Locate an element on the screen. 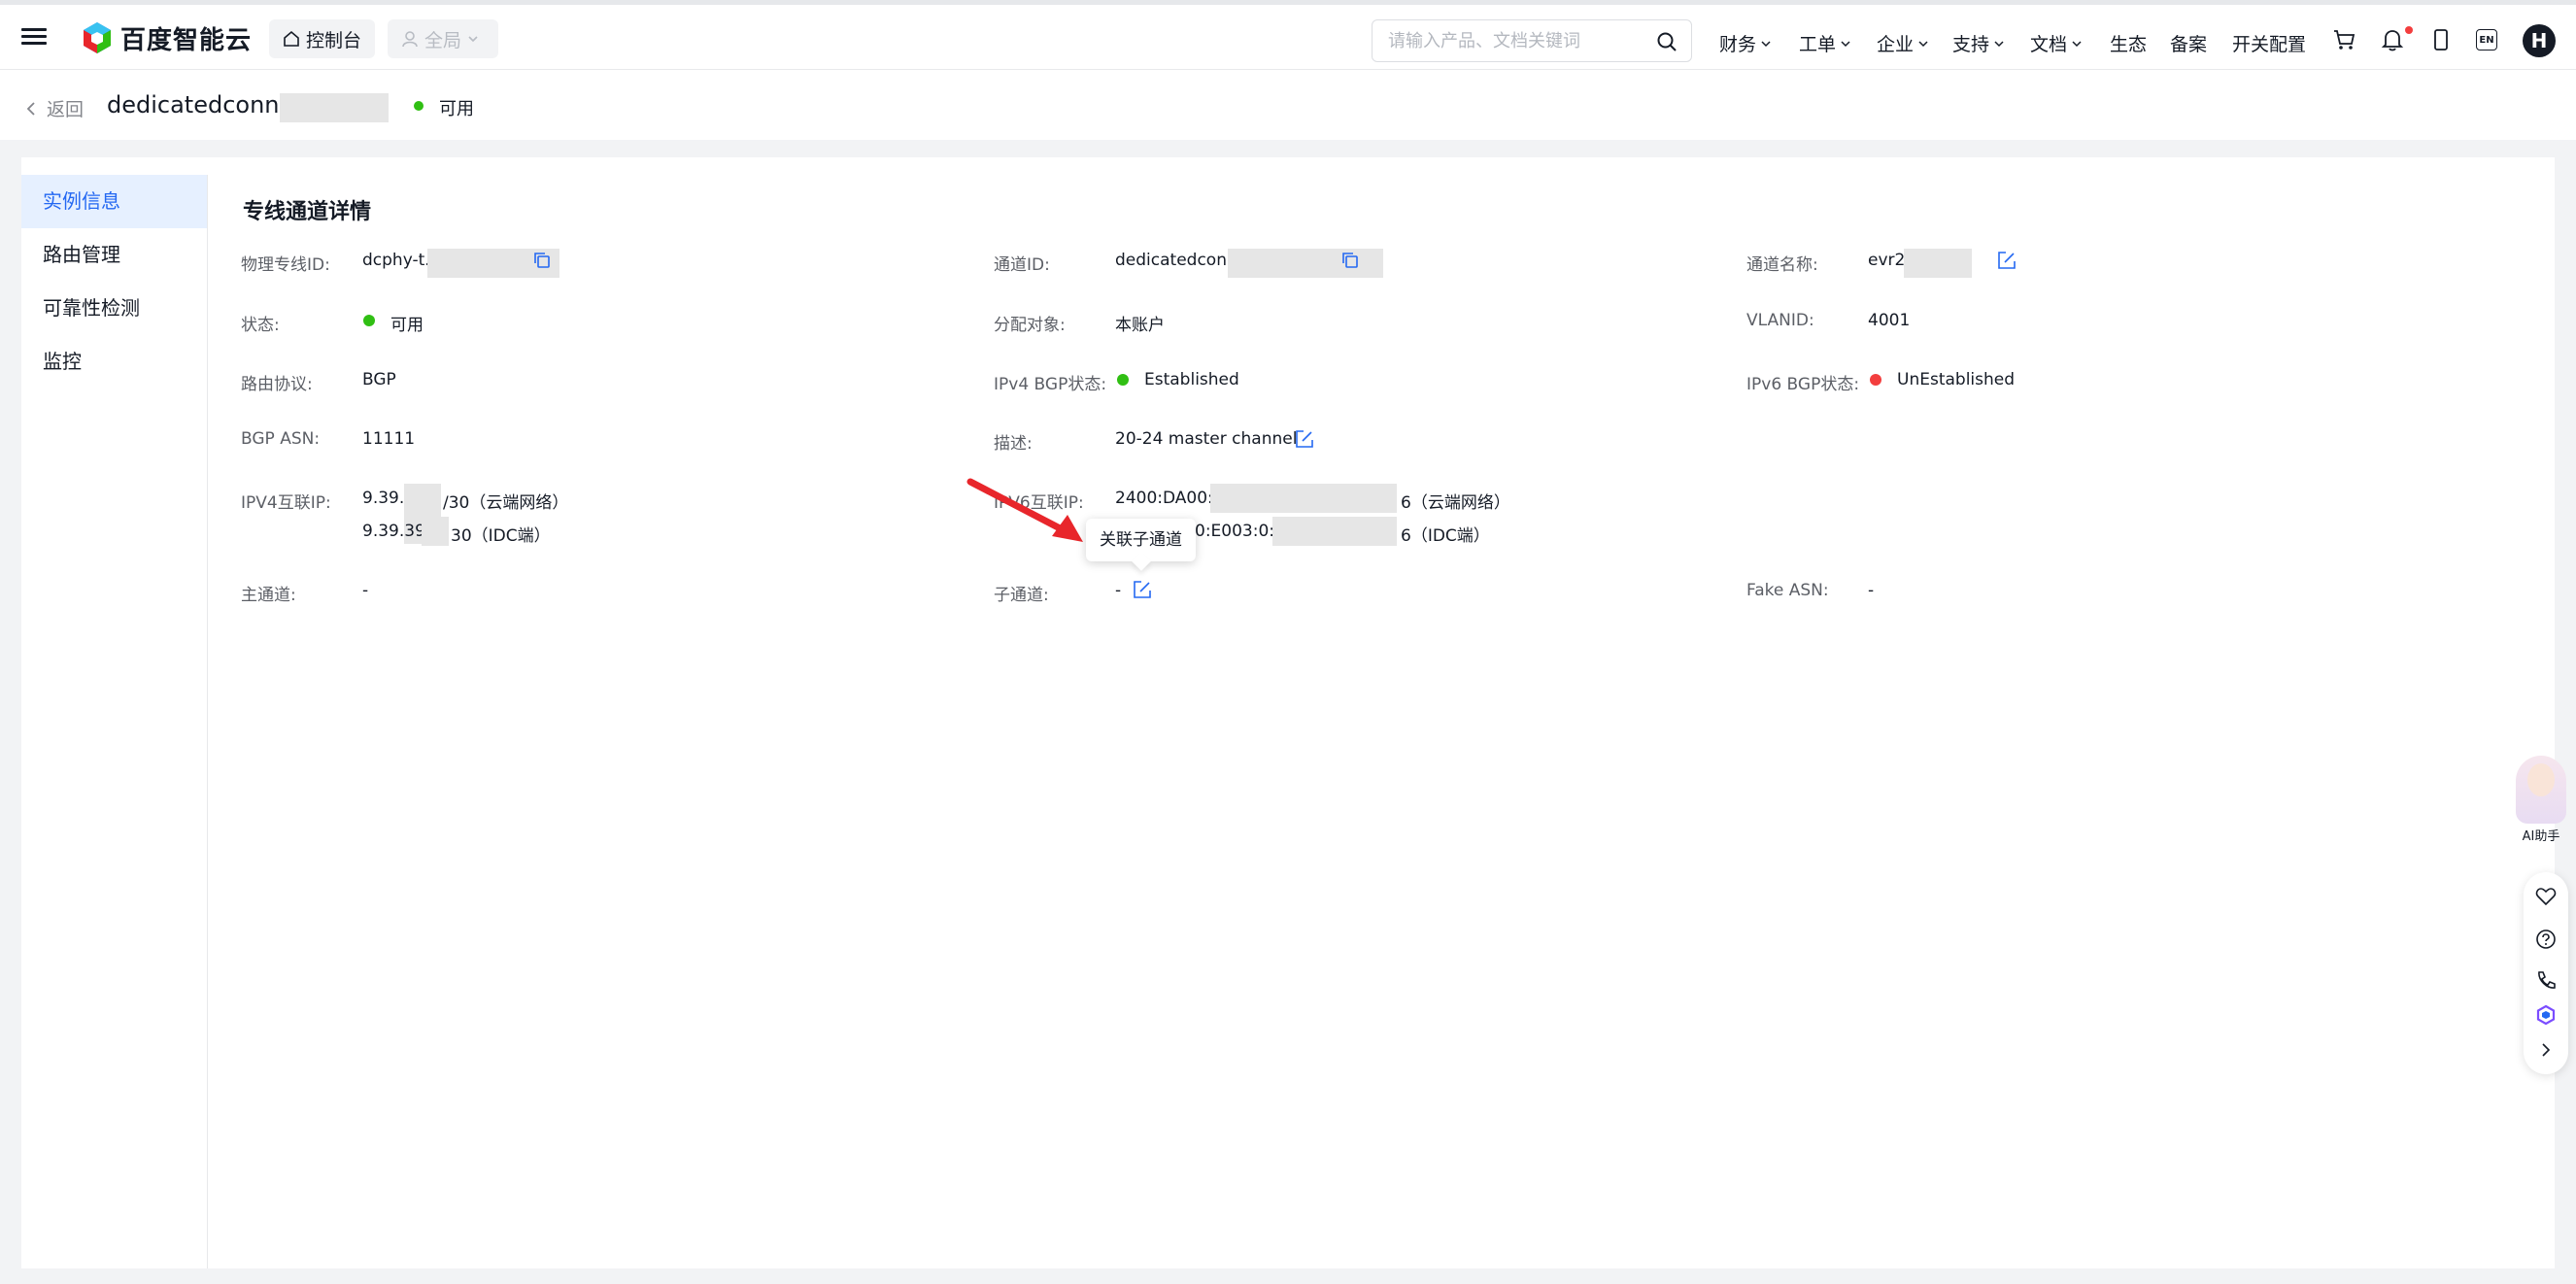 Image resolution: width=2576 pixels, height=1284 pixels. region-label: 全局 is located at coordinates (443, 40).